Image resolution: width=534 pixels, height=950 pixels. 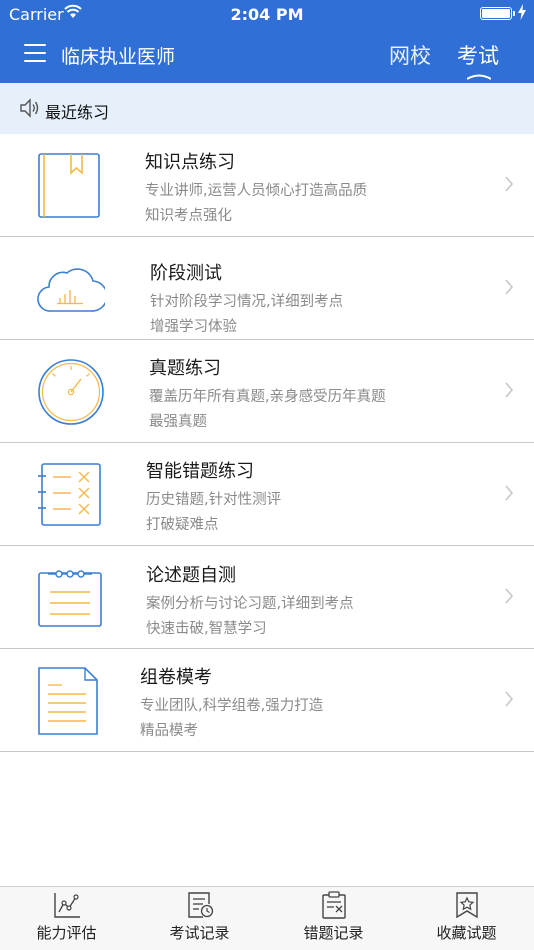 What do you see at coordinates (214, 500) in the screenshot?
I see `item-description: 历史错题,针对性测评` at bounding box center [214, 500].